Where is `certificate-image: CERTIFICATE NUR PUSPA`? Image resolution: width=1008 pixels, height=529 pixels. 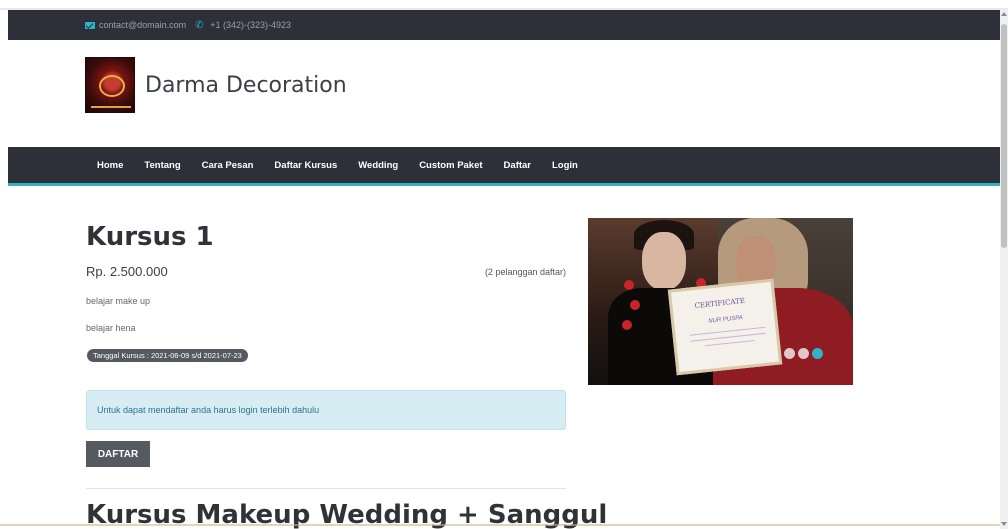 certificate-image: CERTIFICATE NUR PUSPA is located at coordinates (725, 327).